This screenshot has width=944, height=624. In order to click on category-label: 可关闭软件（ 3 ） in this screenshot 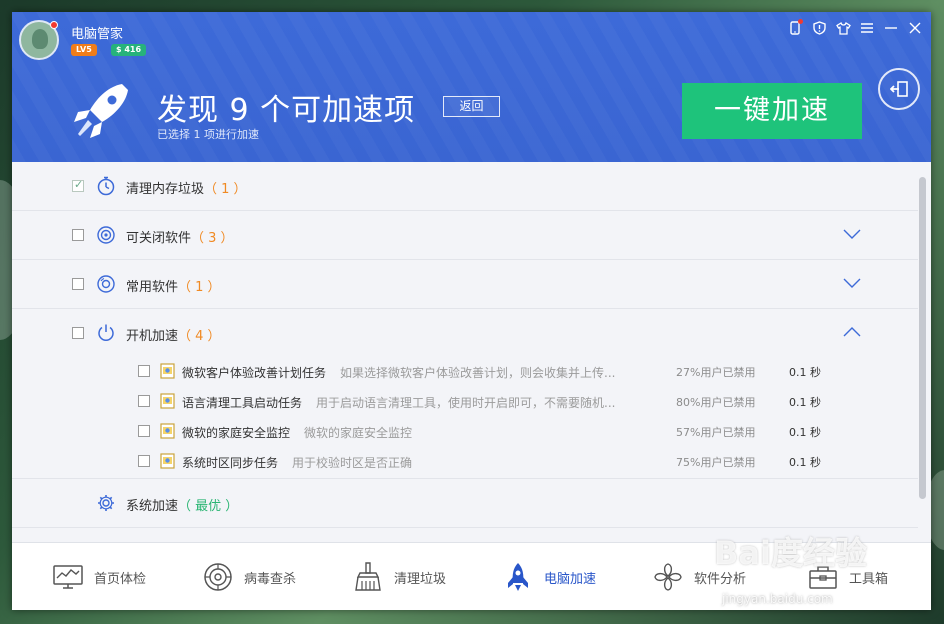, I will do `click(180, 238)`.